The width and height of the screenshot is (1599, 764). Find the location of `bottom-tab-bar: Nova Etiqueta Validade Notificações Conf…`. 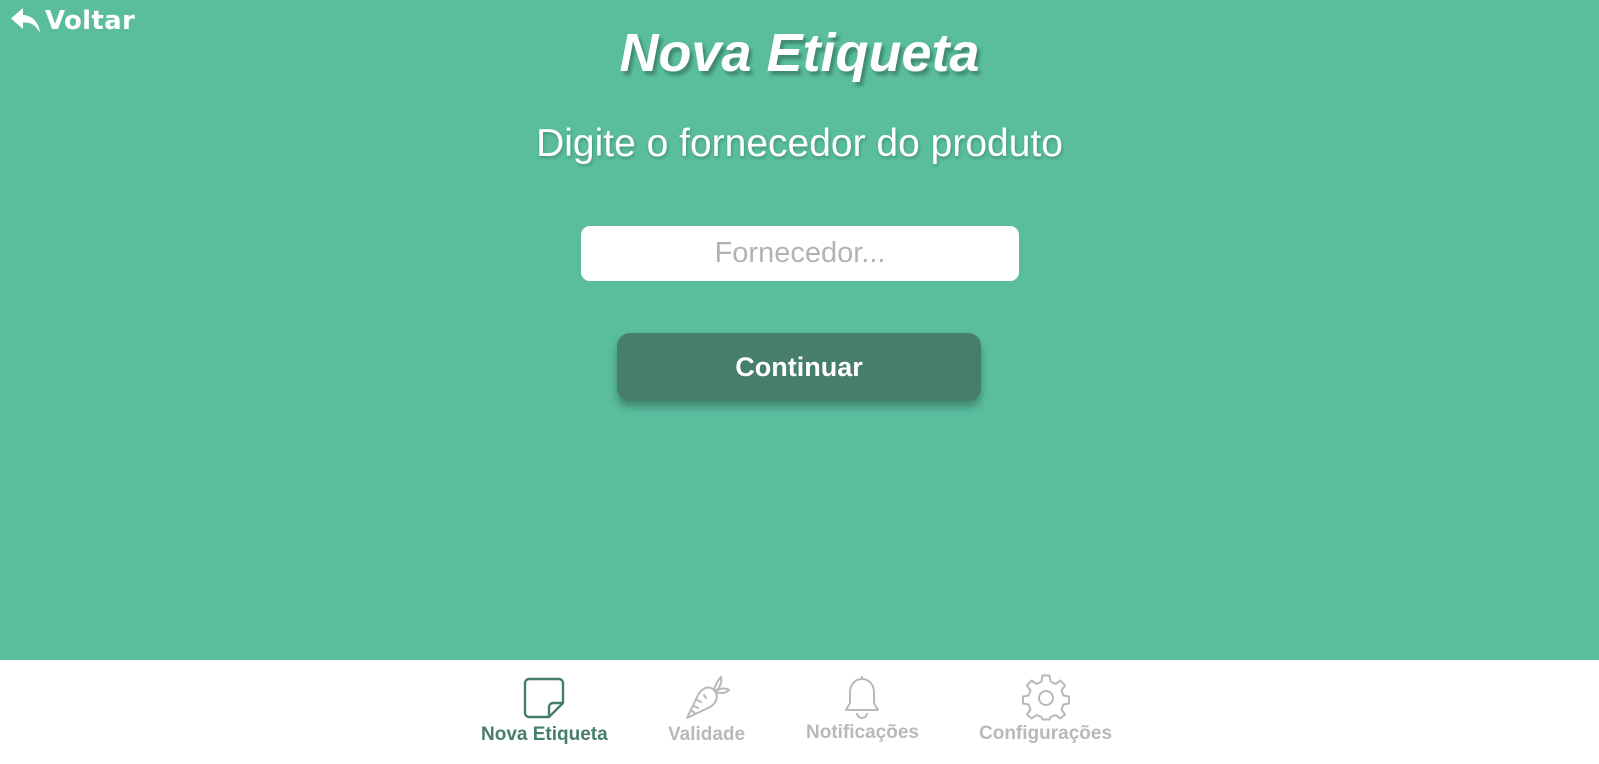

bottom-tab-bar: Nova Etiqueta Validade Notificações Conf… is located at coordinates (799, 712).